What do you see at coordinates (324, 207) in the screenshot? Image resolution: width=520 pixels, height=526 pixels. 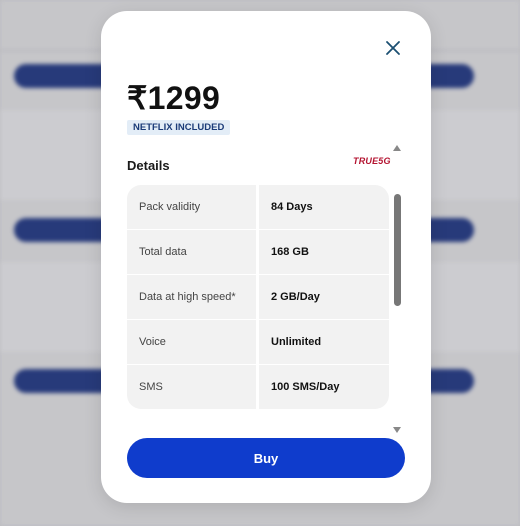 I see `row-value: 84 Days` at bounding box center [324, 207].